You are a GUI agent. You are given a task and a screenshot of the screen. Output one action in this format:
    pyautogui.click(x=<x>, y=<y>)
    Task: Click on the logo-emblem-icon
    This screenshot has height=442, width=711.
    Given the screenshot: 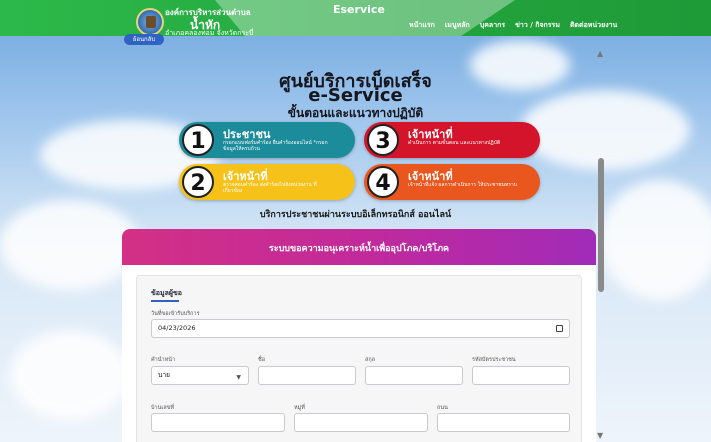 What is the action you would take?
    pyautogui.click(x=151, y=22)
    